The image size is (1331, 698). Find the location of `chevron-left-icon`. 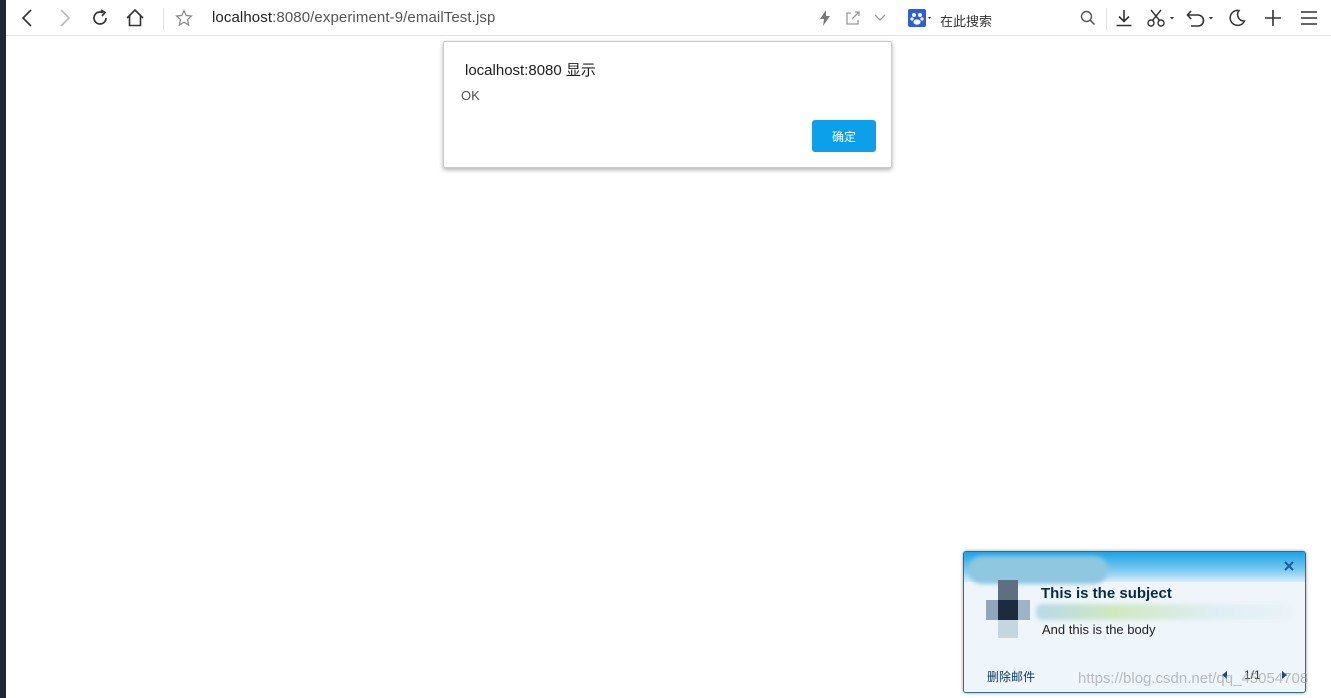

chevron-left-icon is located at coordinates (28, 18).